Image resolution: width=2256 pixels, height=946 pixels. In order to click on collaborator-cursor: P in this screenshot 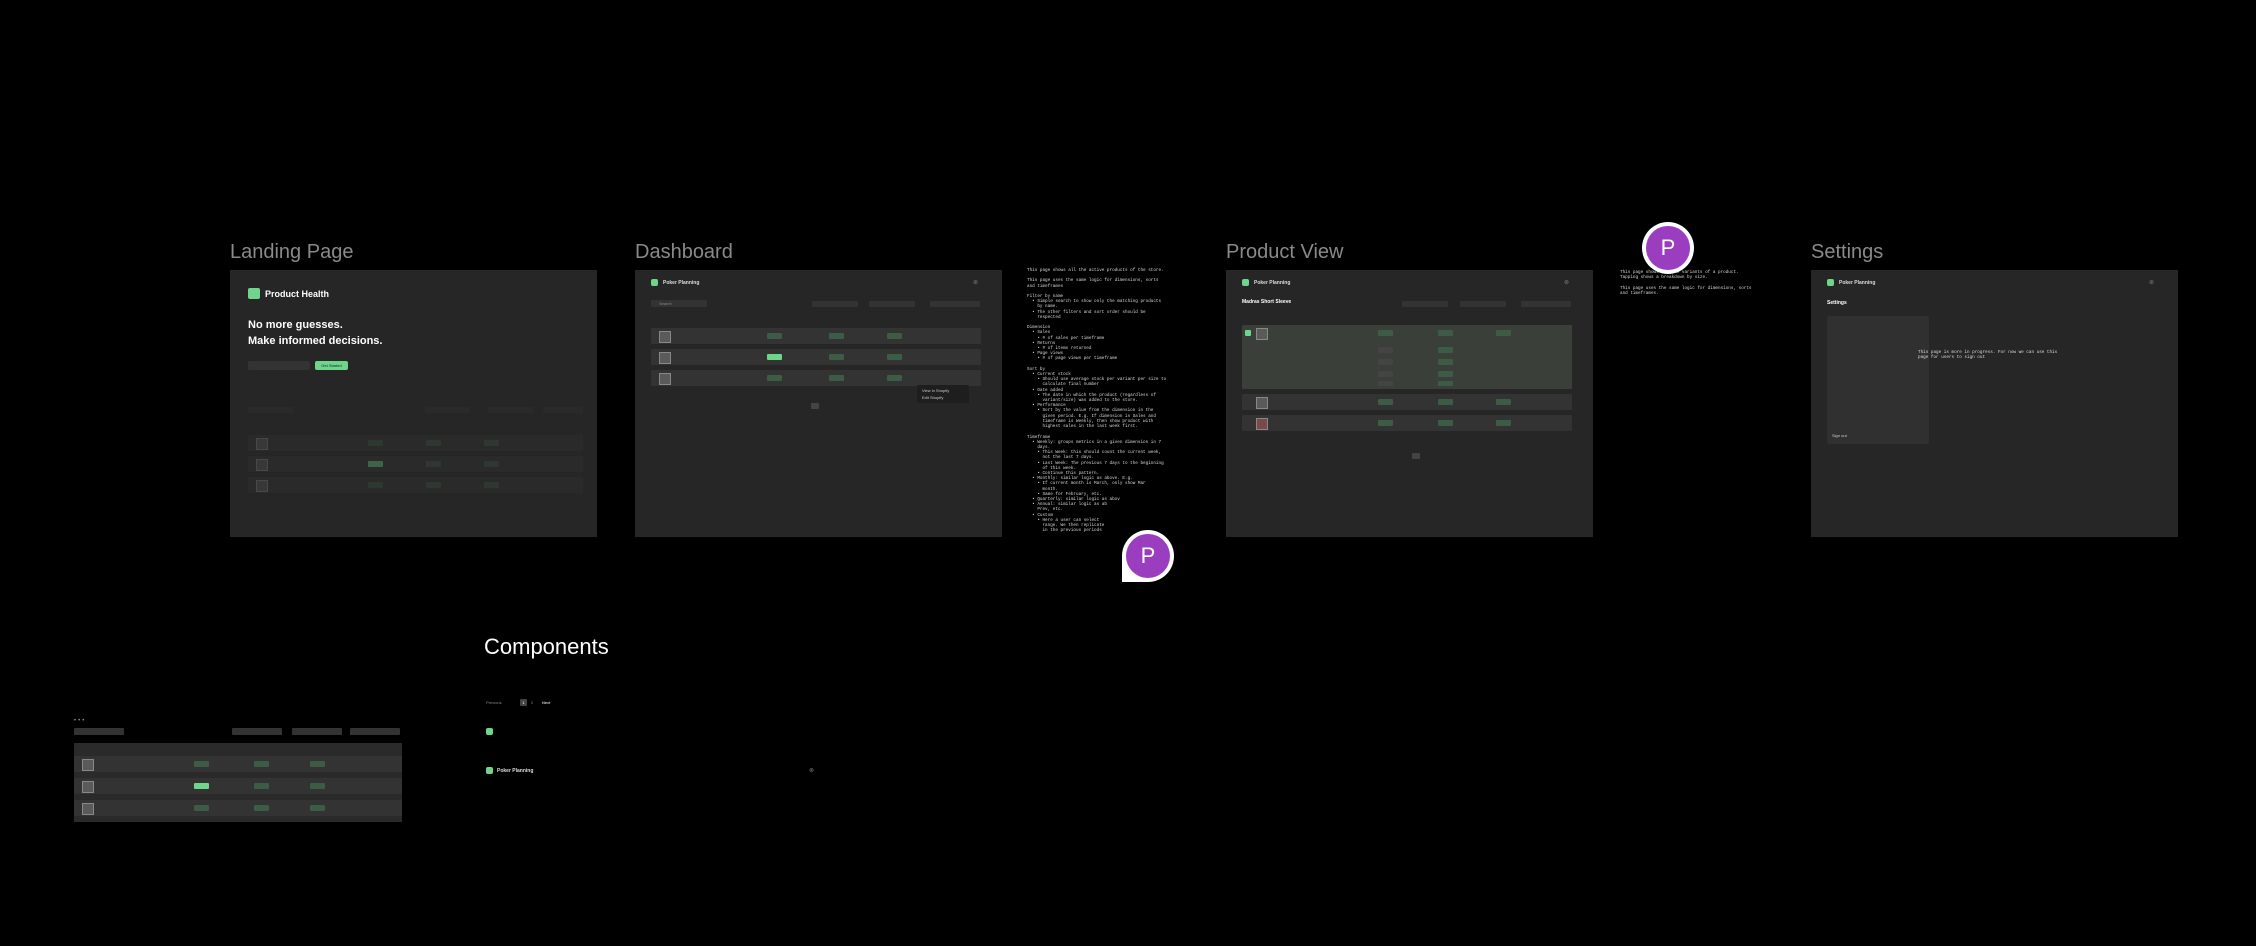, I will do `click(1148, 556)`.